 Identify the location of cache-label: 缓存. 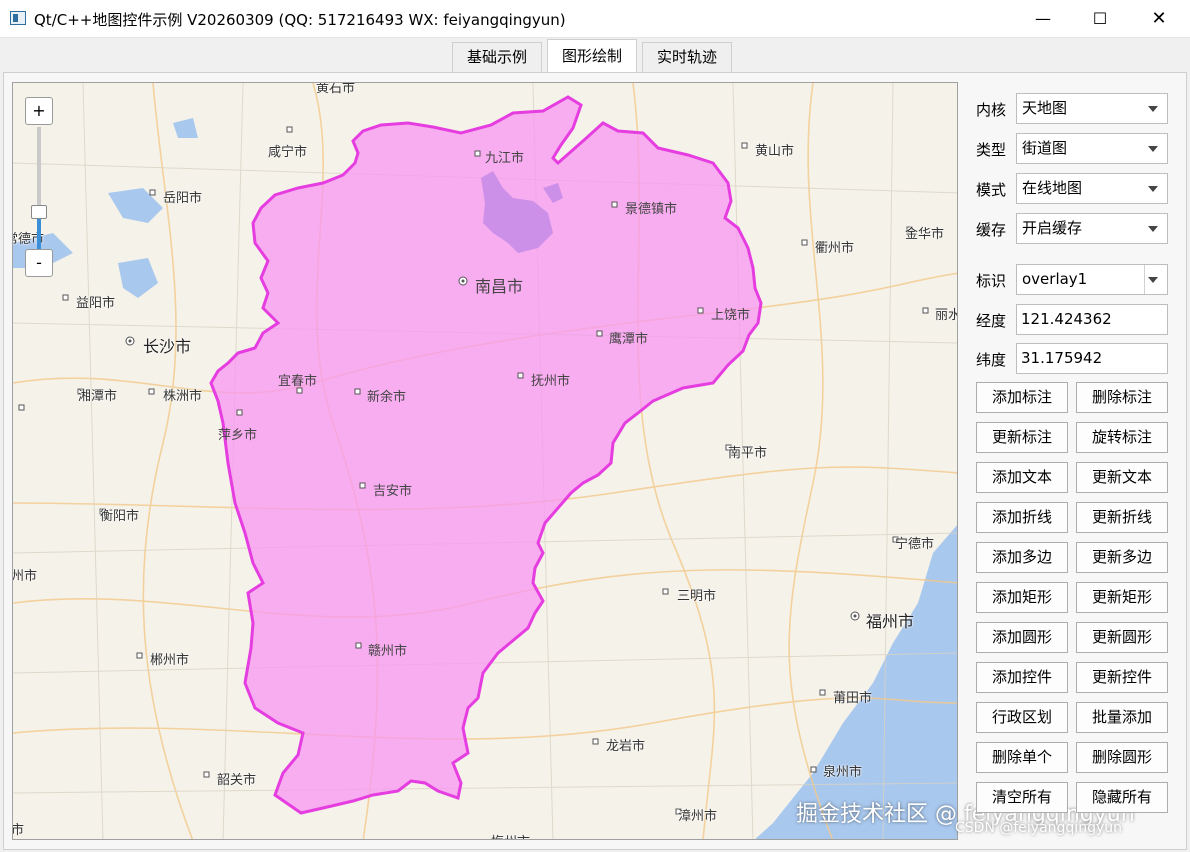
(991, 230).